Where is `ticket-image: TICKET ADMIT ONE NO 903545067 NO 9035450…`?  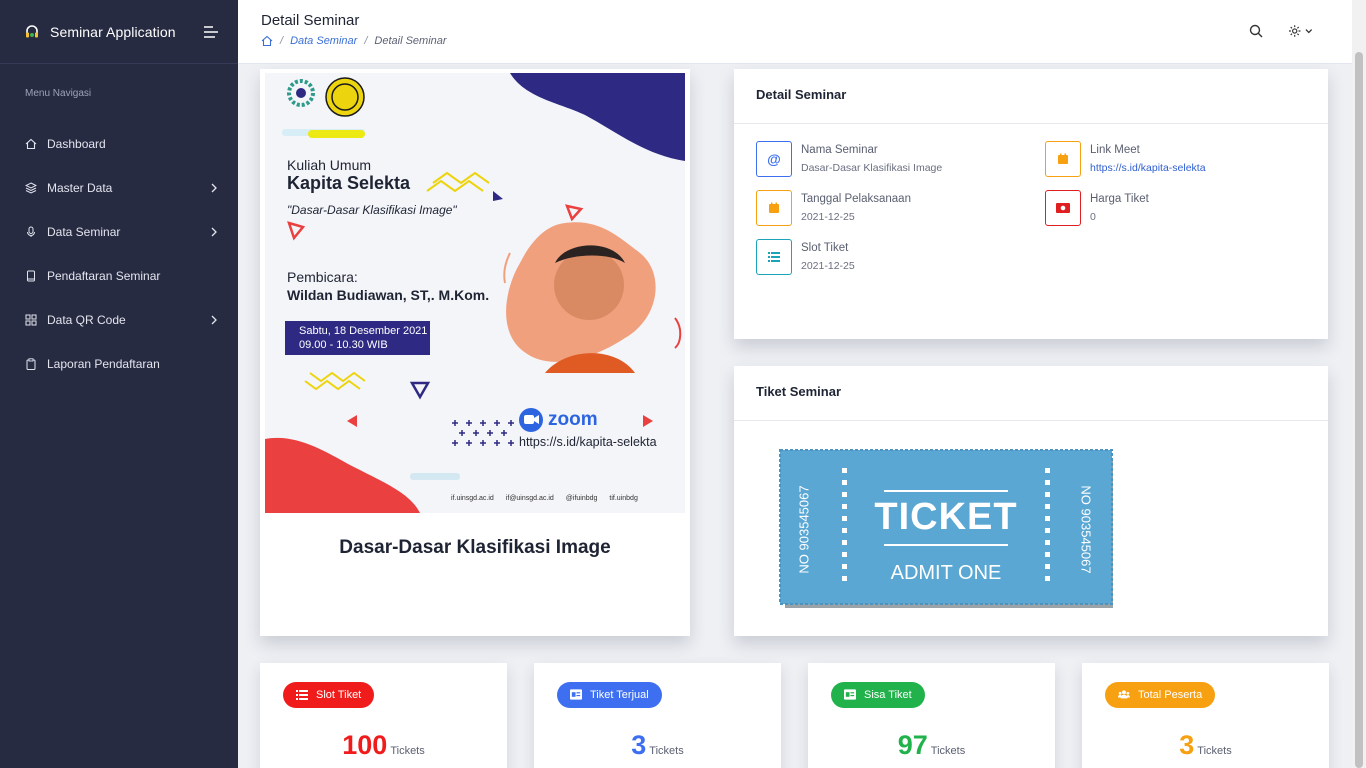 ticket-image: TICKET ADMIT ONE NO 903545067 NO 9035450… is located at coordinates (947, 529).